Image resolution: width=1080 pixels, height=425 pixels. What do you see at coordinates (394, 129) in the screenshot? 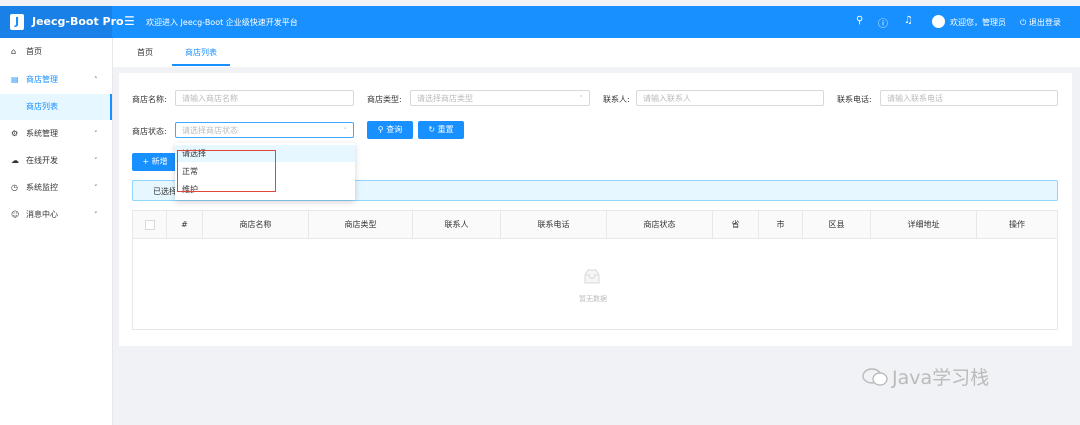
I see `query-button-label: 查询` at bounding box center [394, 129].